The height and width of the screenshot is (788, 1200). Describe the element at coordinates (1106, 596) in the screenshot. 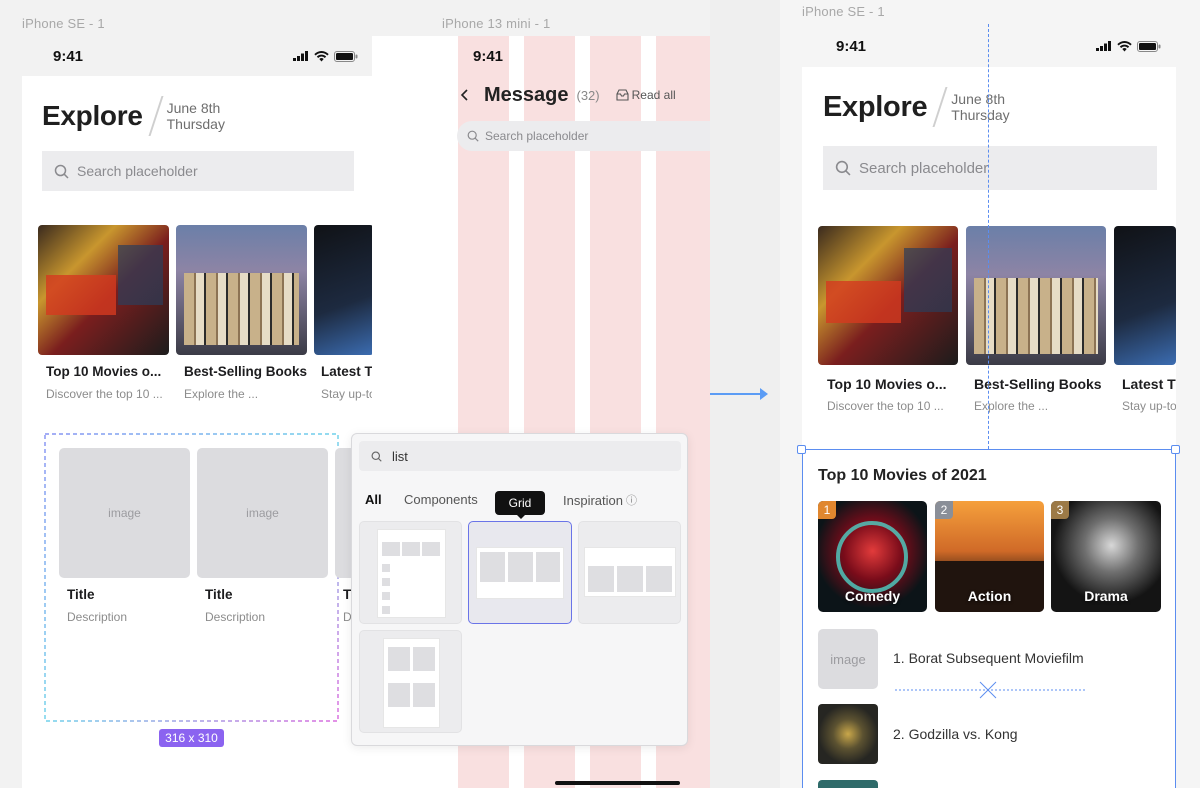

I see `genre-label: Drama` at that location.